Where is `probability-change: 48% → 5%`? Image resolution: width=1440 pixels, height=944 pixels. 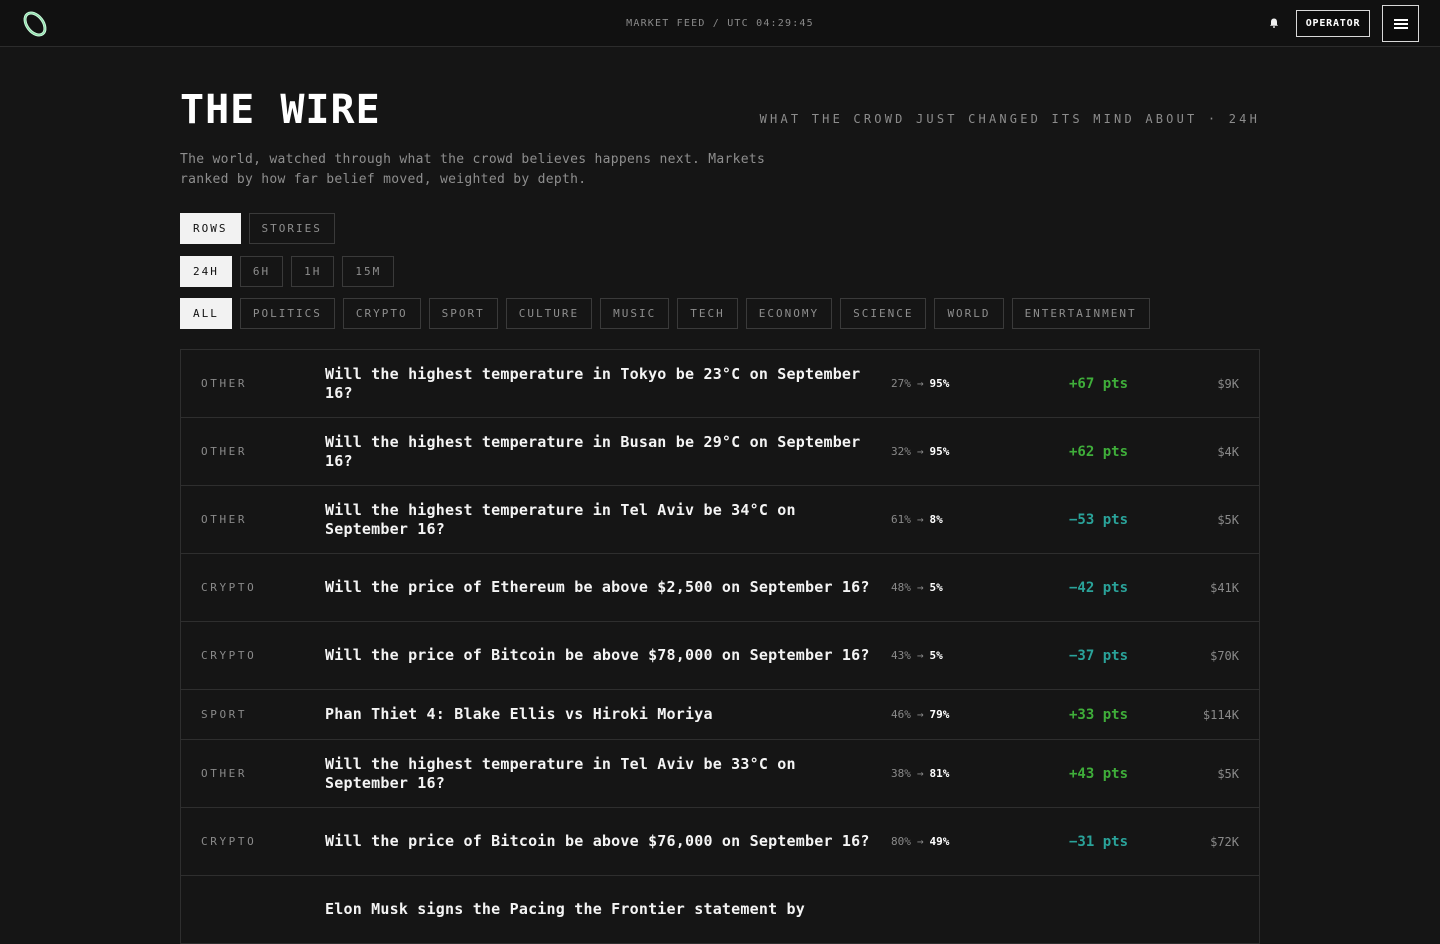
probability-change: 48% → 5% is located at coordinates (917, 587).